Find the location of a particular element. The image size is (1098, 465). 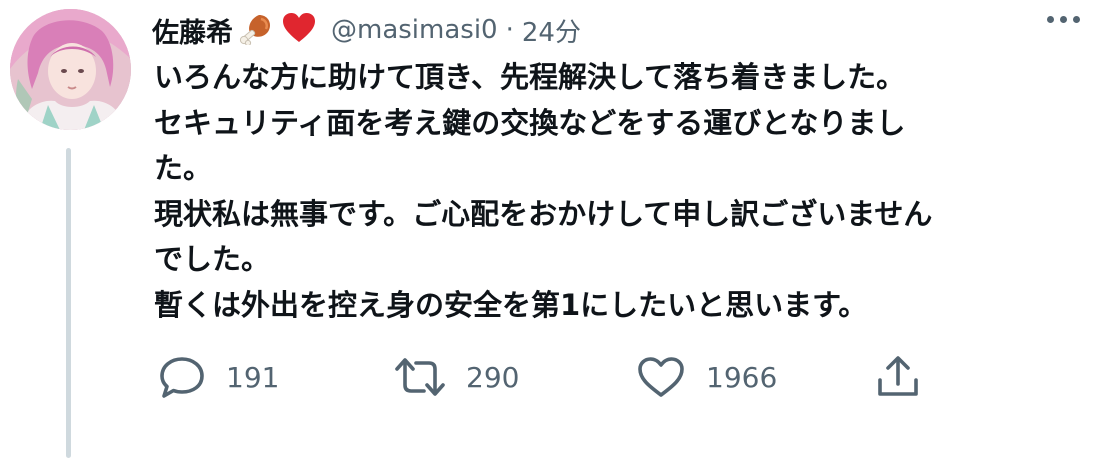

tweet-header: 佐藤希 @masimasi0 · 24分 is located at coordinates (615, 30).